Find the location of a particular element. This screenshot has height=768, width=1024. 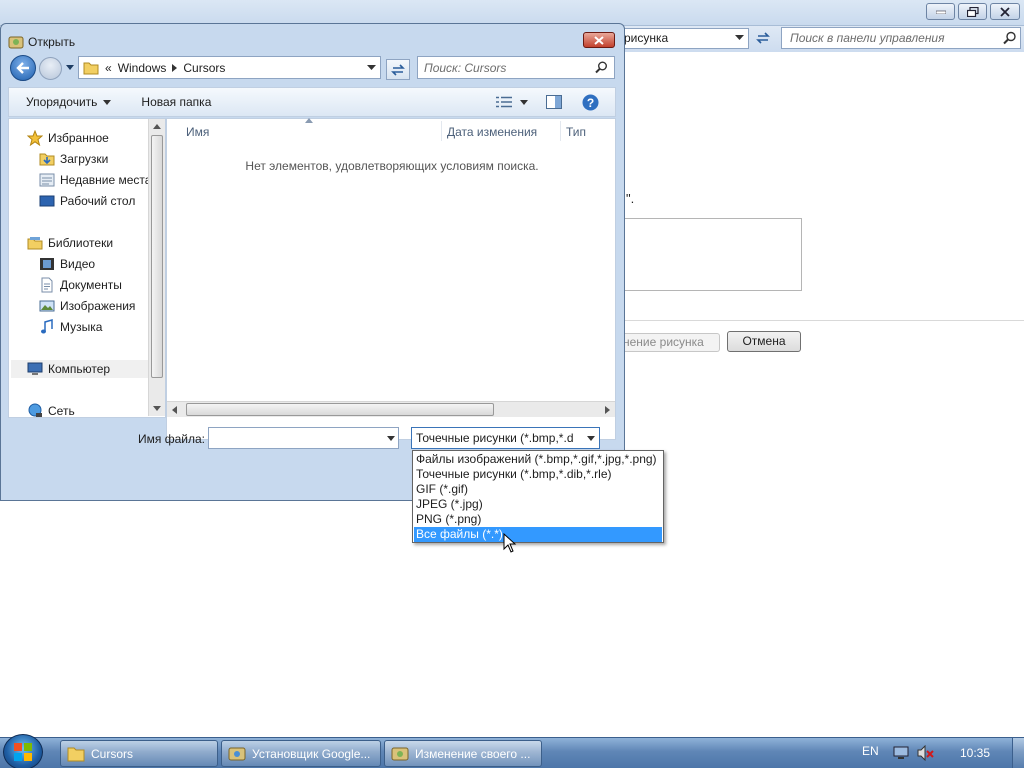

nav-images: Изображения is located at coordinates (87, 306).